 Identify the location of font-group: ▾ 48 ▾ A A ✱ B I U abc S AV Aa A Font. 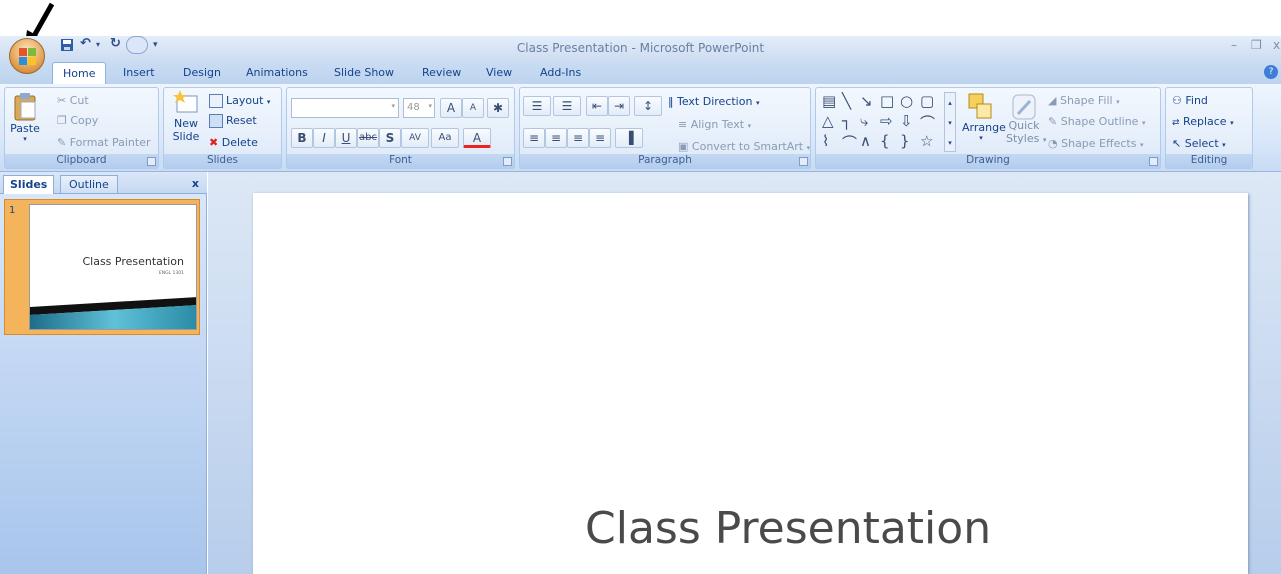
(400, 128).